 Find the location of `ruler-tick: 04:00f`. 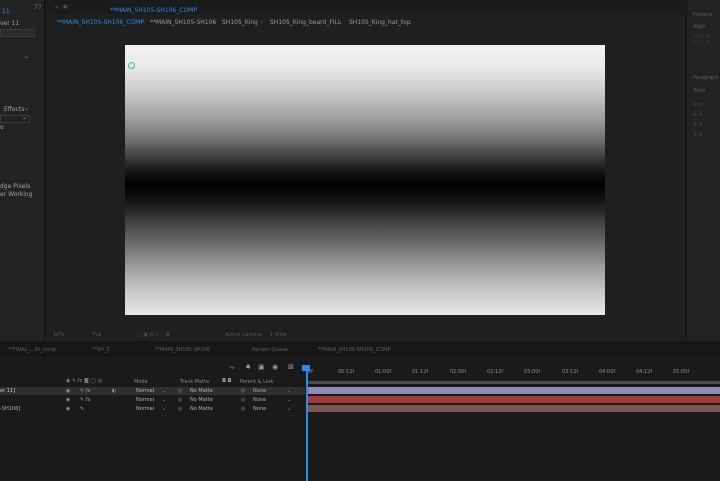

ruler-tick: 04:00f is located at coordinates (607, 372).